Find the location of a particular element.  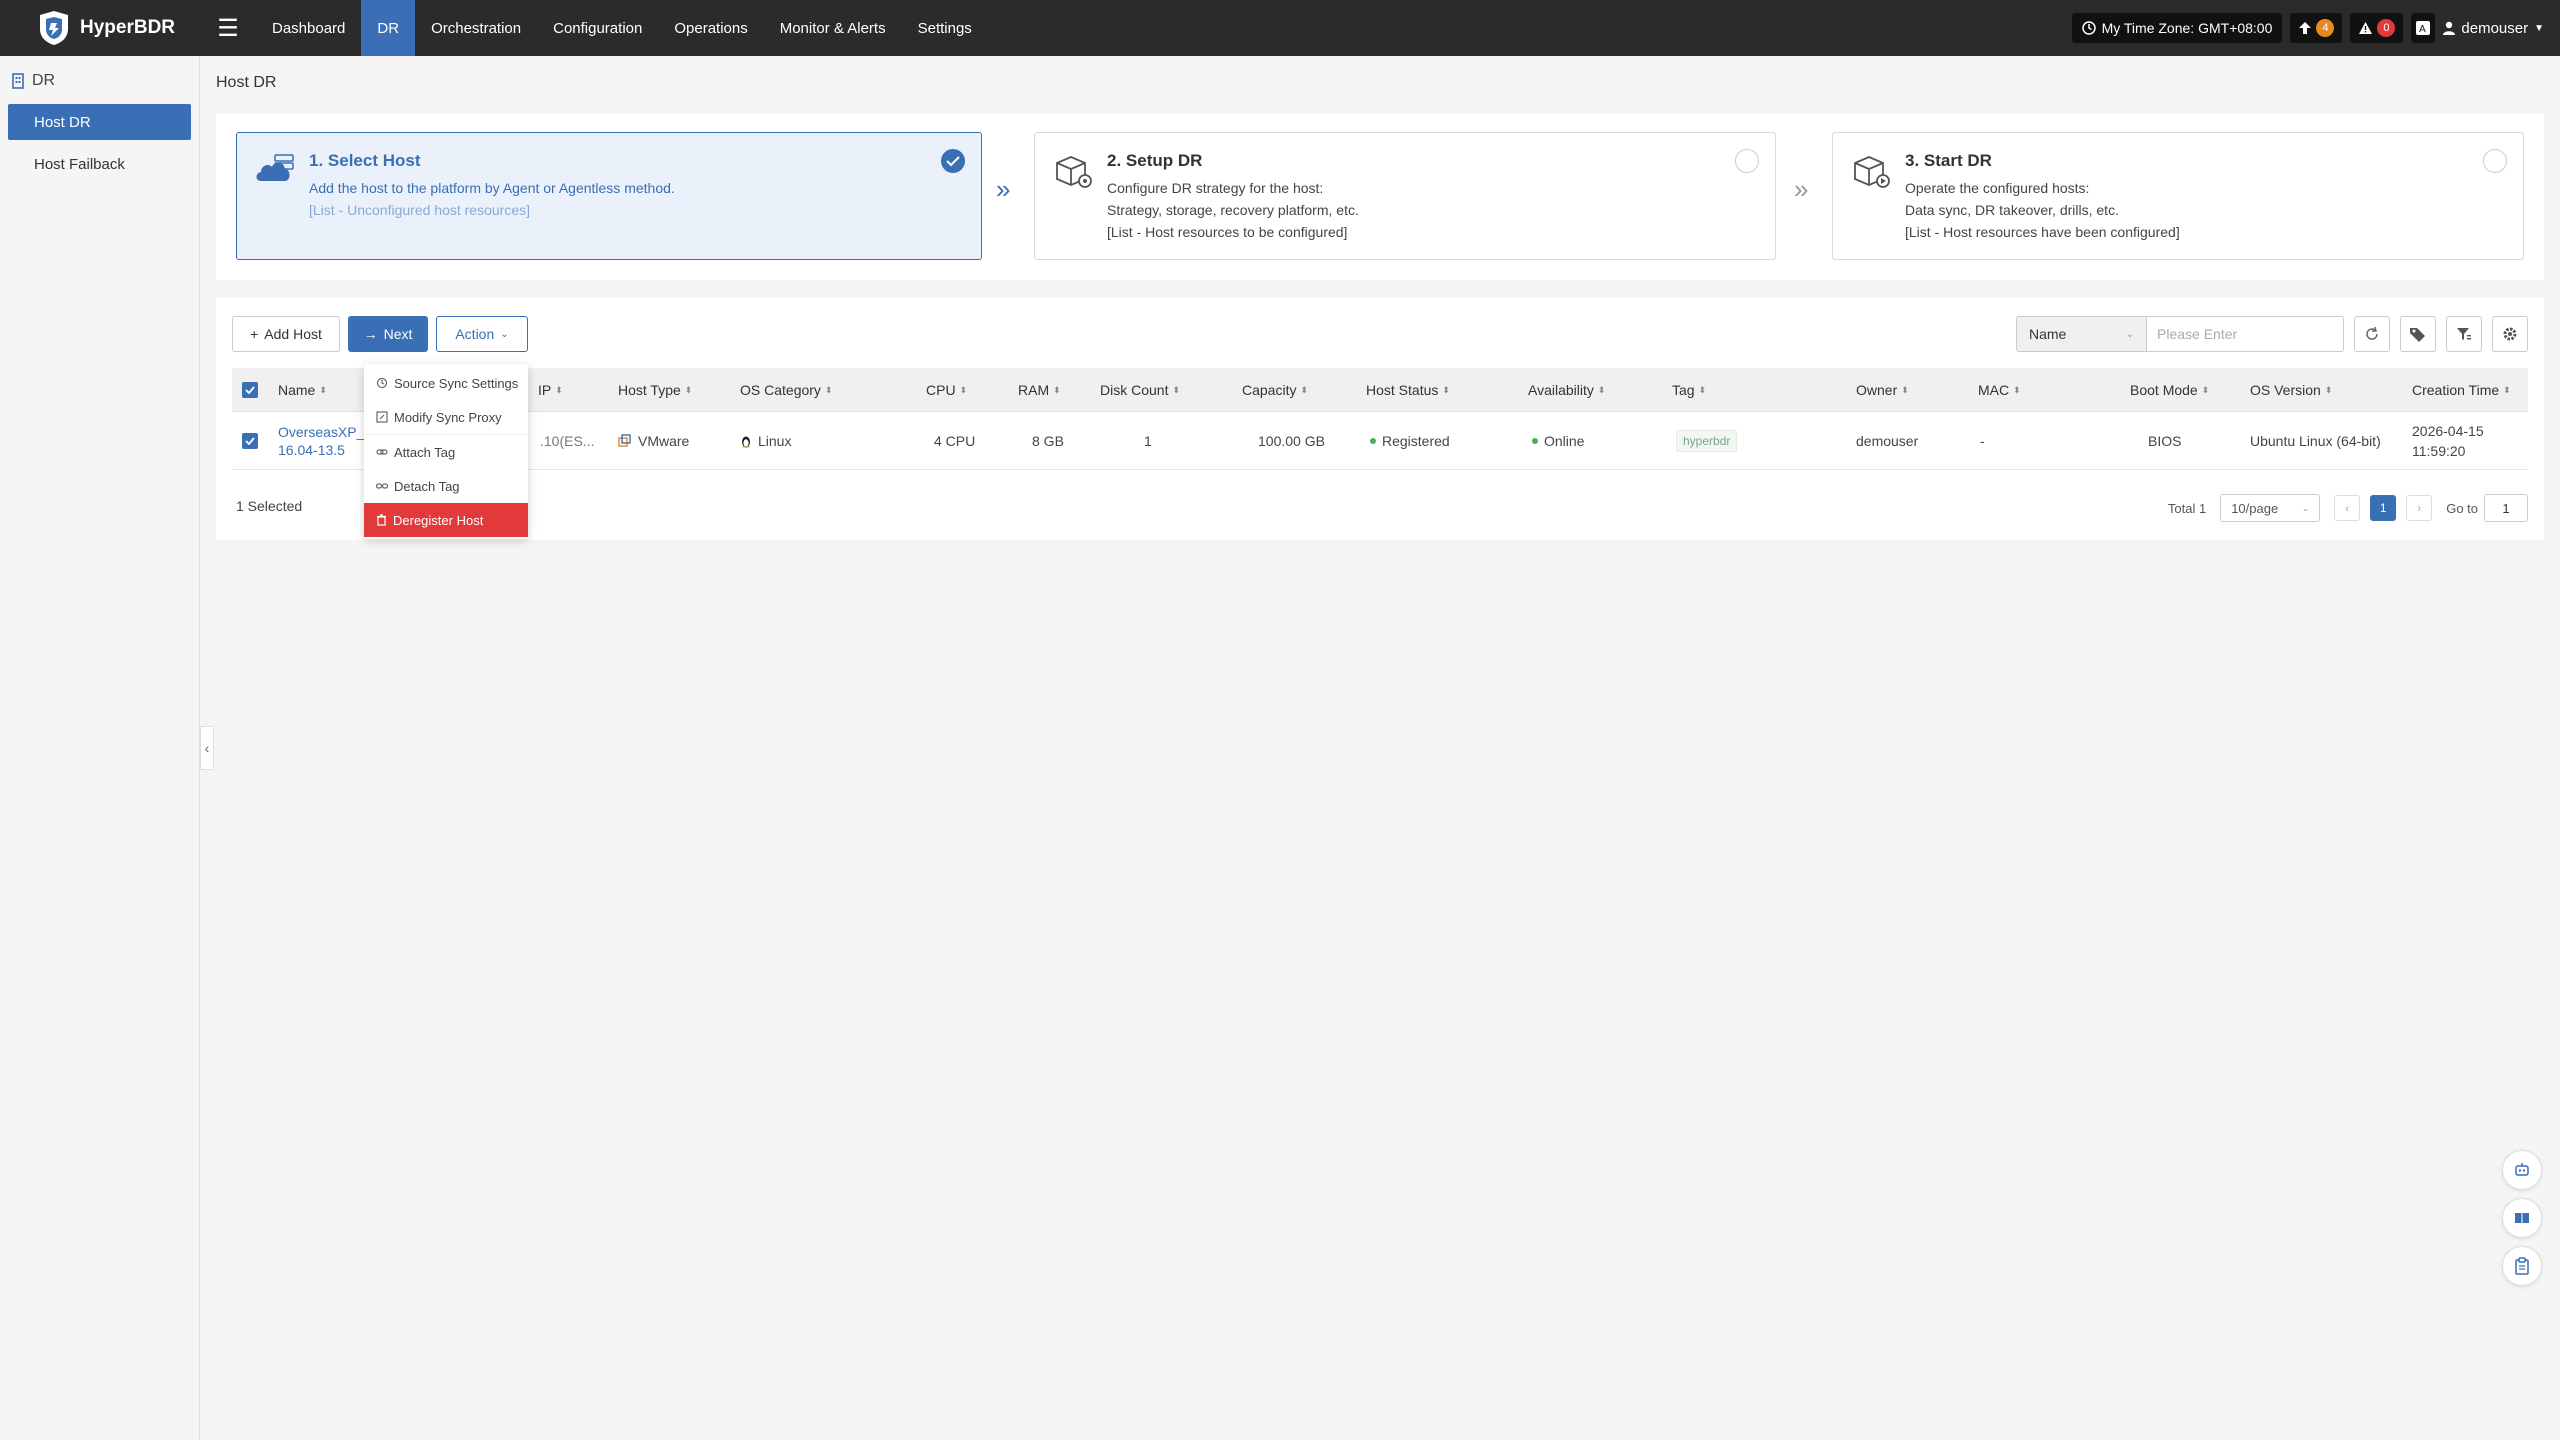

nav-orchestration: Orchestration is located at coordinates (476, 28).